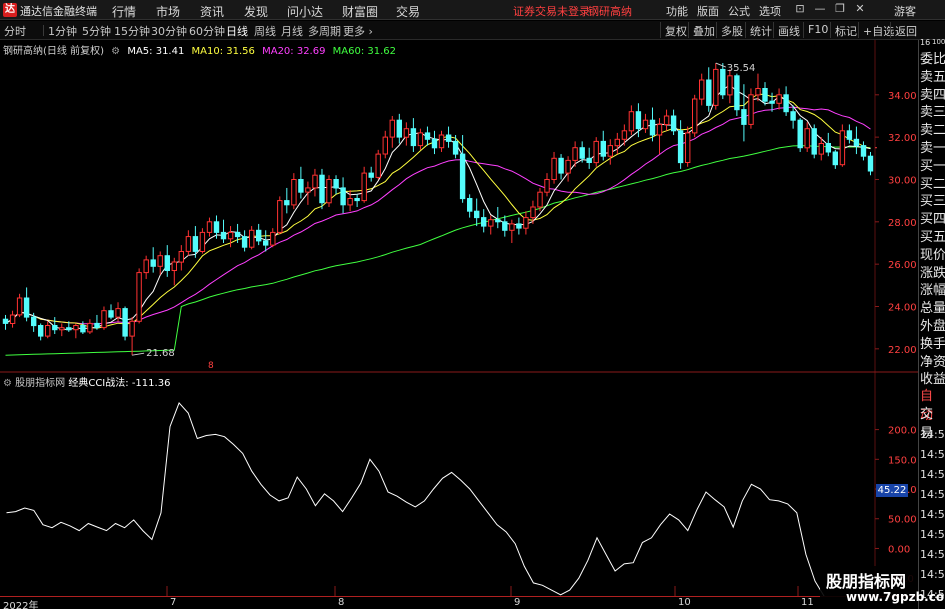 The height and width of the screenshot is (609, 945). What do you see at coordinates (905, 30) in the screenshot?
I see `back-button: 返回` at bounding box center [905, 30].